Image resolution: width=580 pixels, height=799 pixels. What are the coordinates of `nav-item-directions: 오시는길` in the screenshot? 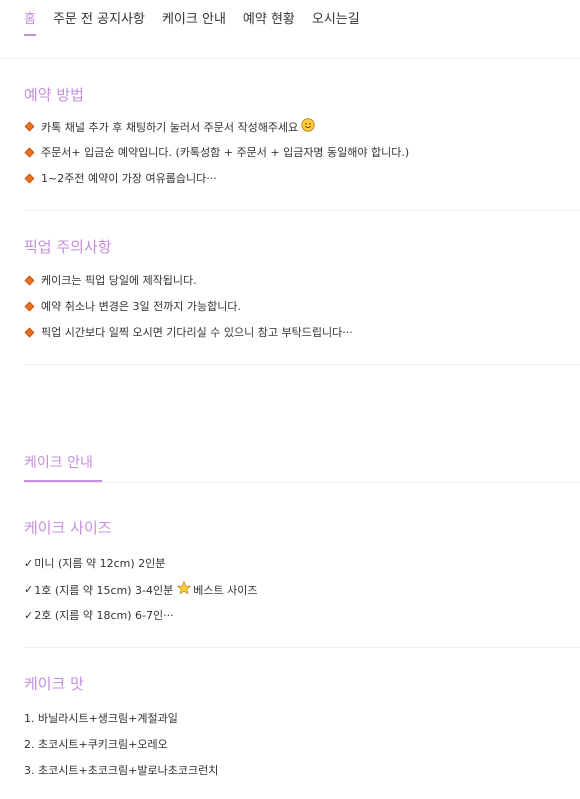 It's located at (336, 20).